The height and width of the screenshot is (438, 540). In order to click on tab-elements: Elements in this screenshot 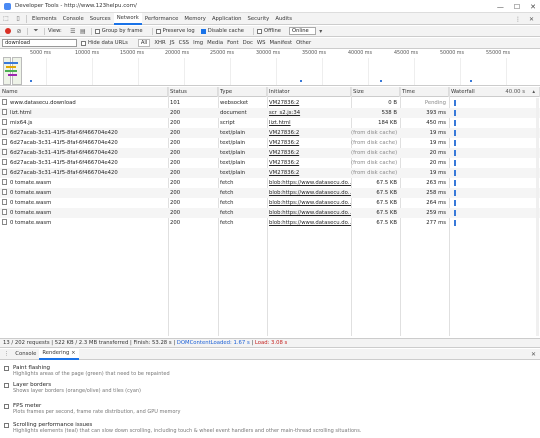, I will do `click(44, 19)`.